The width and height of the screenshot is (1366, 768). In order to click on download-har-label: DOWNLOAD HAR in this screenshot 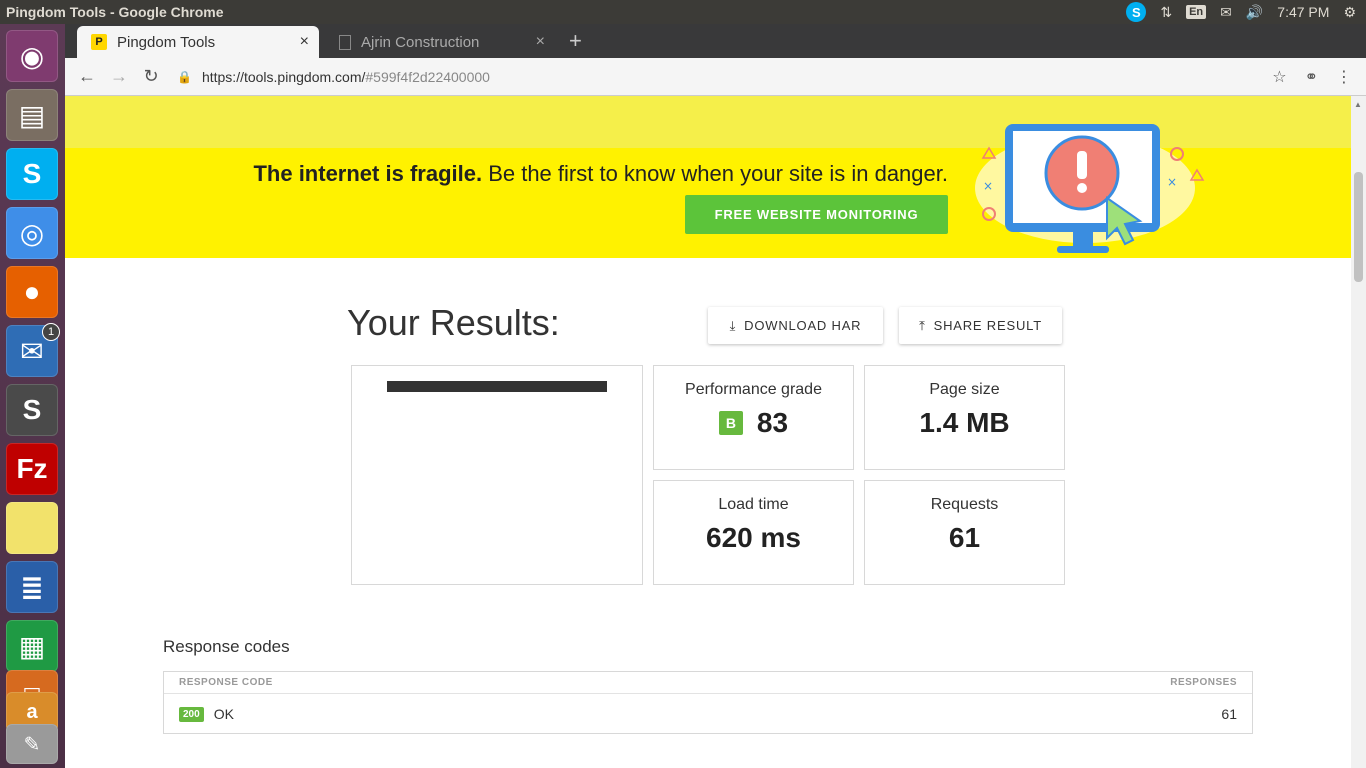, I will do `click(803, 325)`.